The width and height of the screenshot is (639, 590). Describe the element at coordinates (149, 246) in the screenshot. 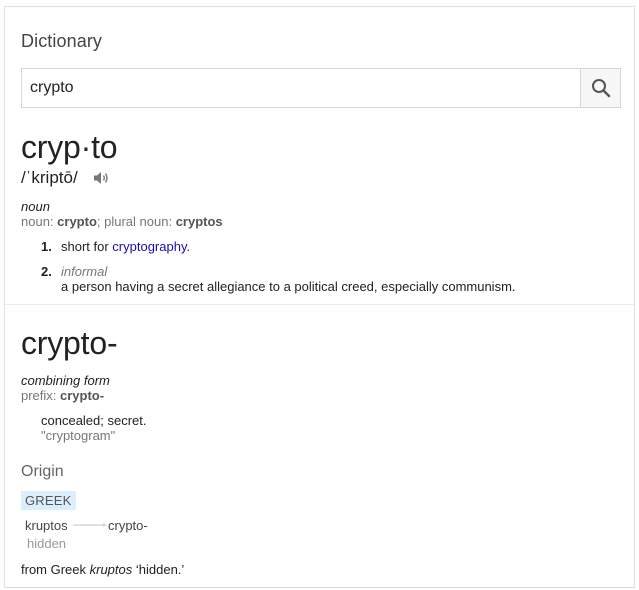

I see `cryptography-link: cryptography` at that location.